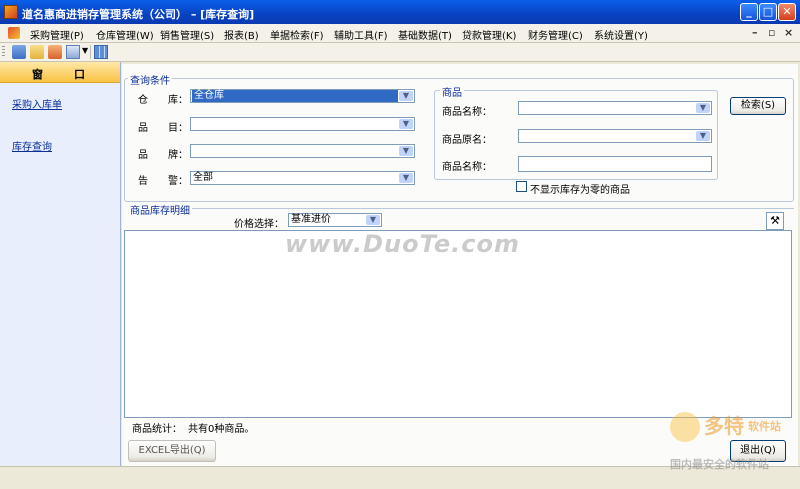  I want to click on sidebar: 窗 口 采购入库单 库存查询, so click(60, 264).